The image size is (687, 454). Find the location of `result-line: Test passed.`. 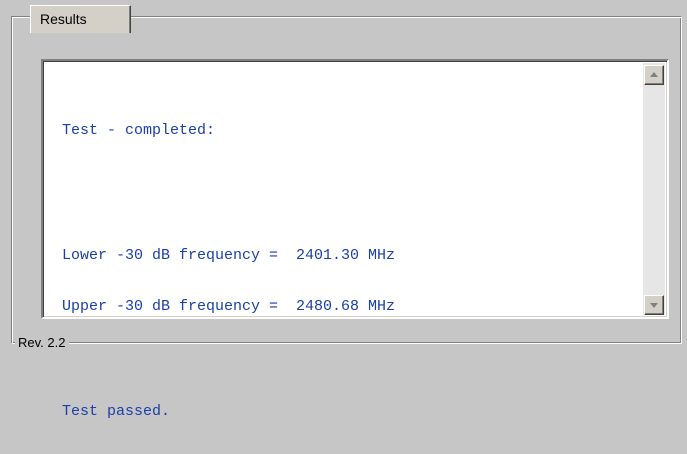

result-line: Test passed. is located at coordinates (116, 411).